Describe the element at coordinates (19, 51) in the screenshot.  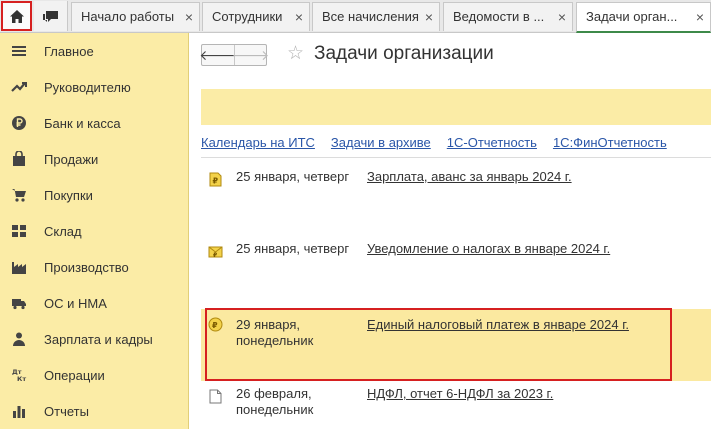
I see `menu-icon` at that location.